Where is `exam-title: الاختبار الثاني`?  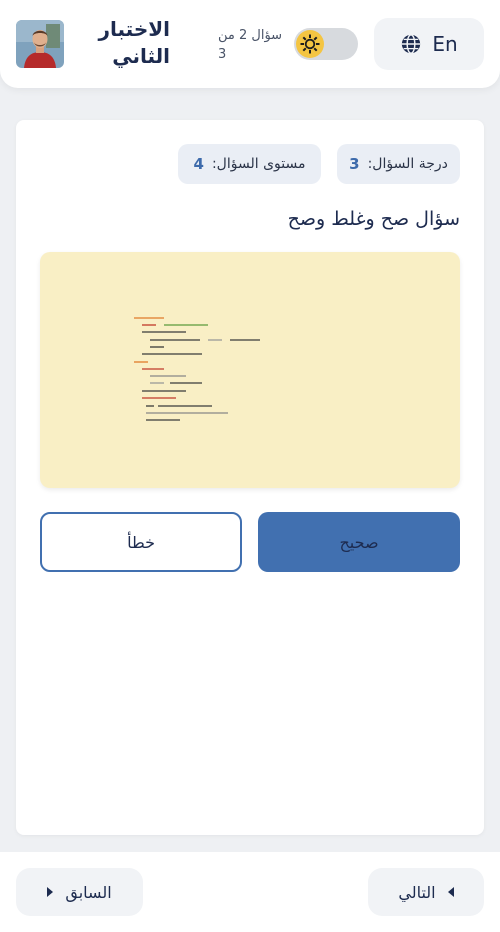
exam-title: الاختبار الثاني is located at coordinates (134, 42).